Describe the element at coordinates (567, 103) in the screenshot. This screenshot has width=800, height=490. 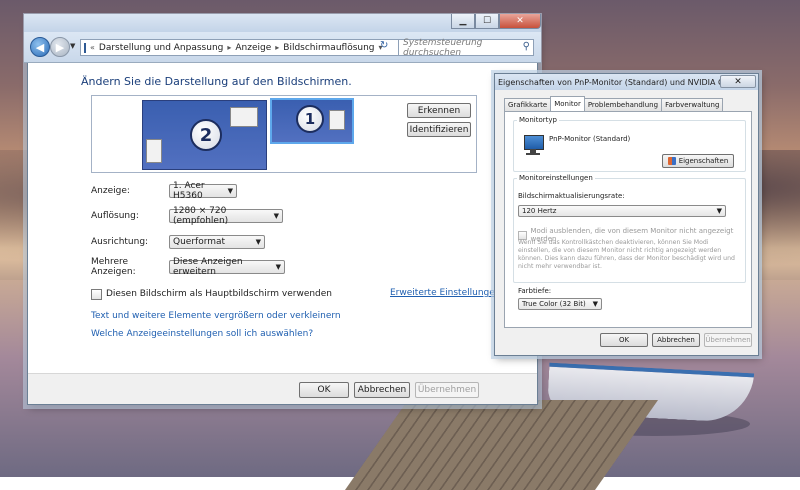
I see `tab-monitor: Monitor` at that location.